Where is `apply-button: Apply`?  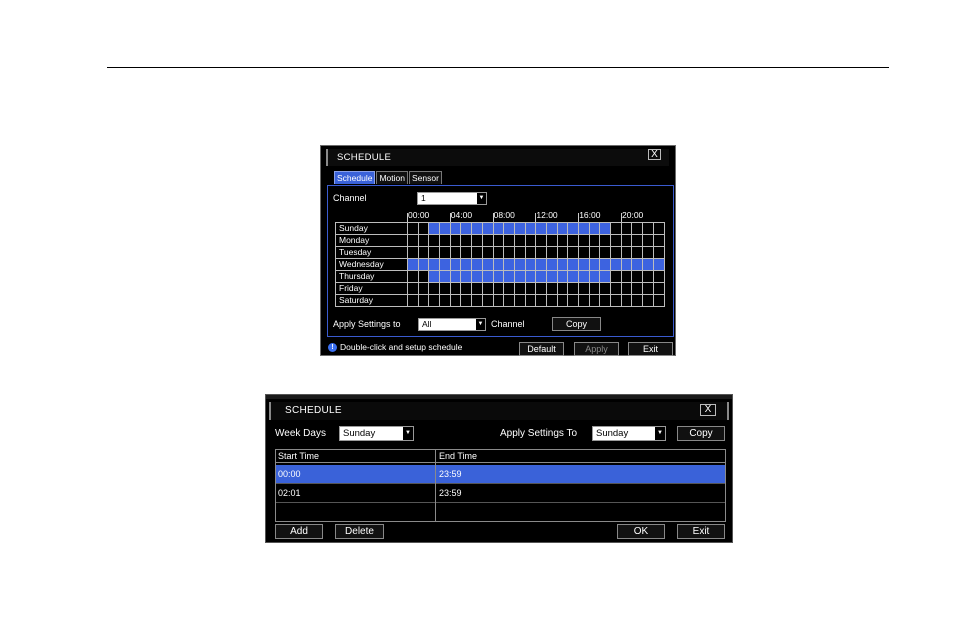
apply-button: Apply is located at coordinates (596, 349).